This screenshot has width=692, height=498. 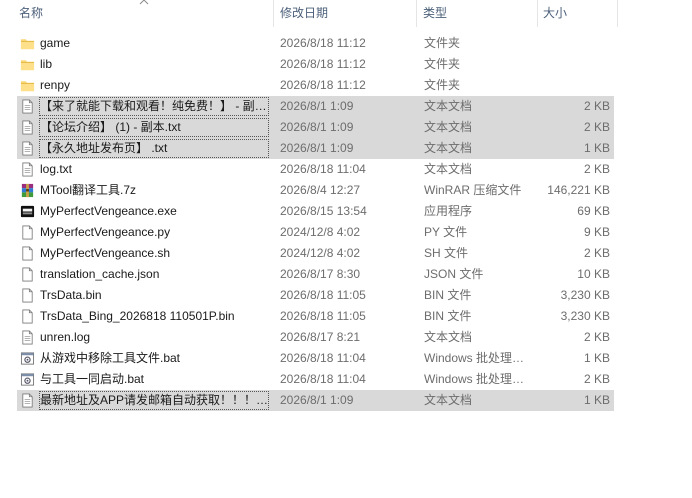 What do you see at coordinates (27, 190) in the screenshot?
I see `winrar-archive-icon` at bounding box center [27, 190].